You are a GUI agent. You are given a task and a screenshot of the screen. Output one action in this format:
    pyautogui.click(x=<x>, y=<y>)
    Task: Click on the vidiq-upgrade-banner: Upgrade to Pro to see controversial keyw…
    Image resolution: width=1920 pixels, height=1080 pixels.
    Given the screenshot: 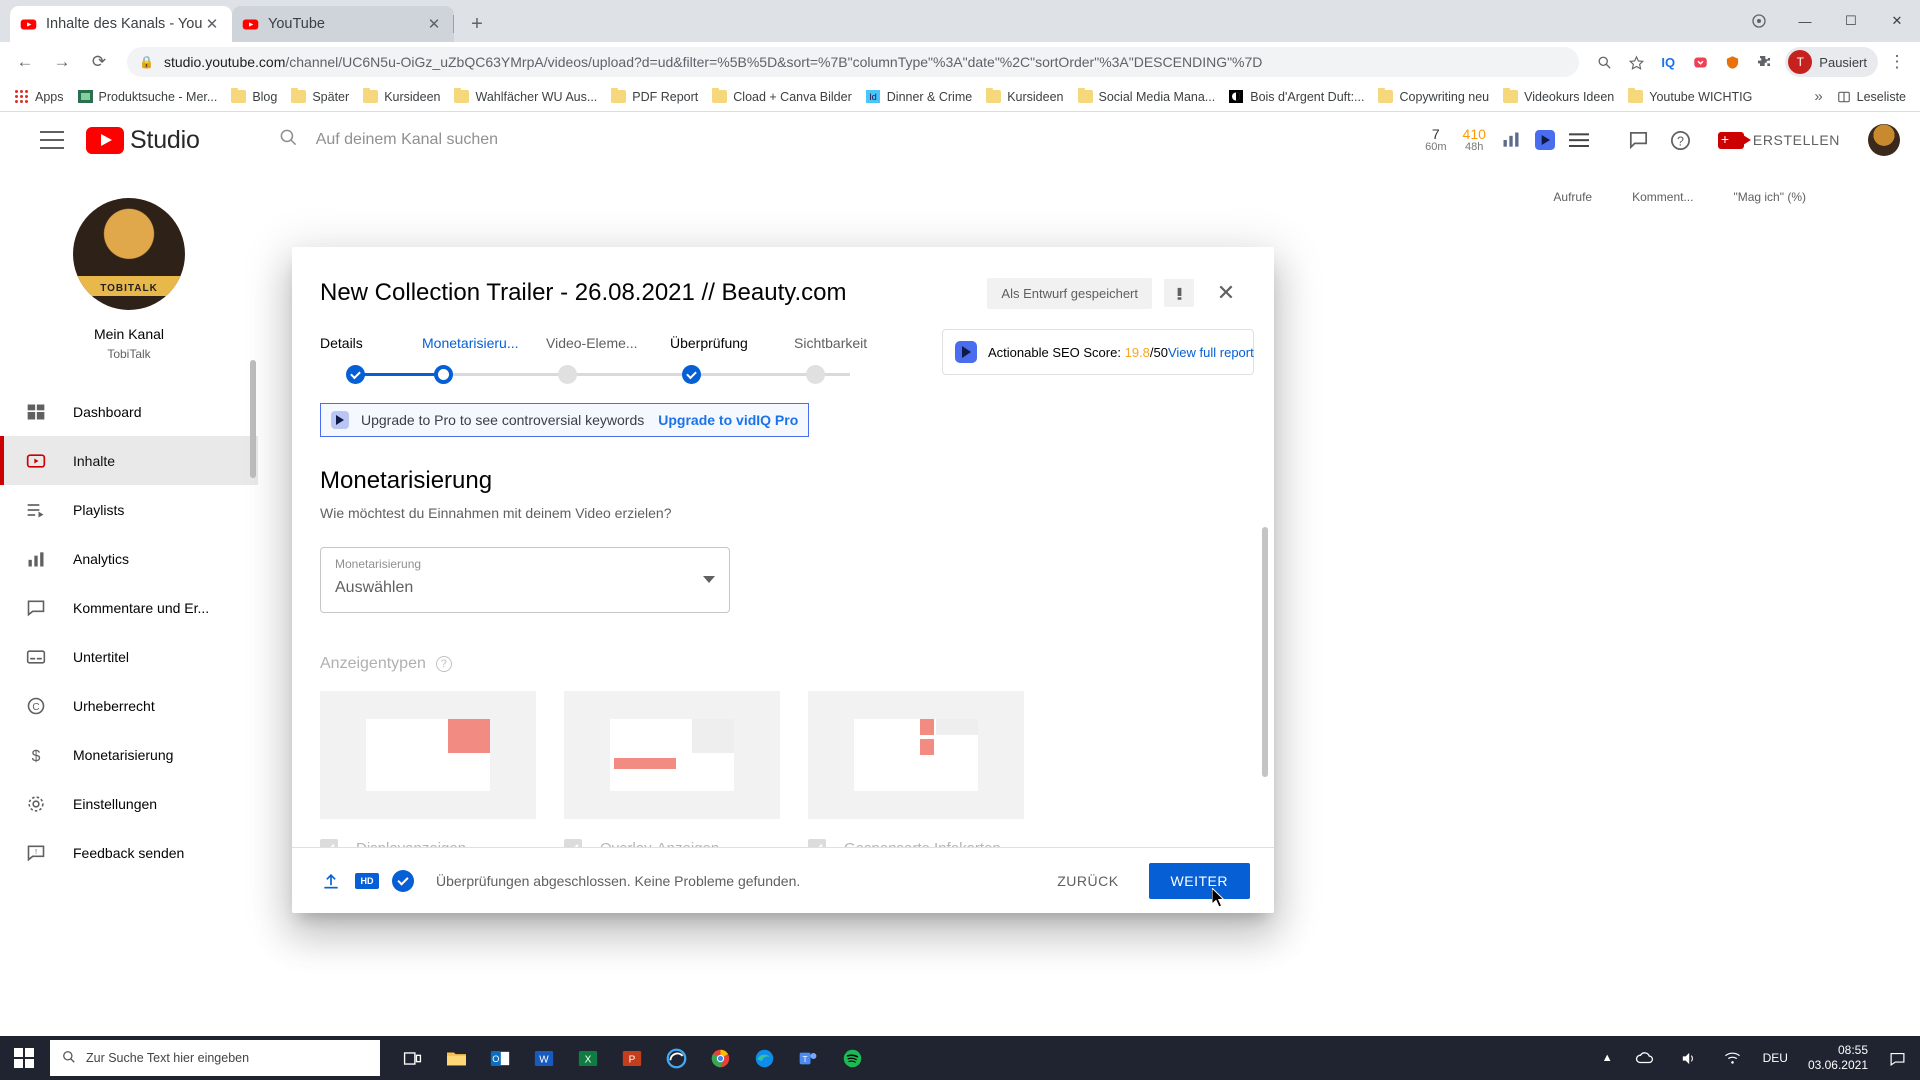 What is the action you would take?
    pyautogui.click(x=565, y=420)
    